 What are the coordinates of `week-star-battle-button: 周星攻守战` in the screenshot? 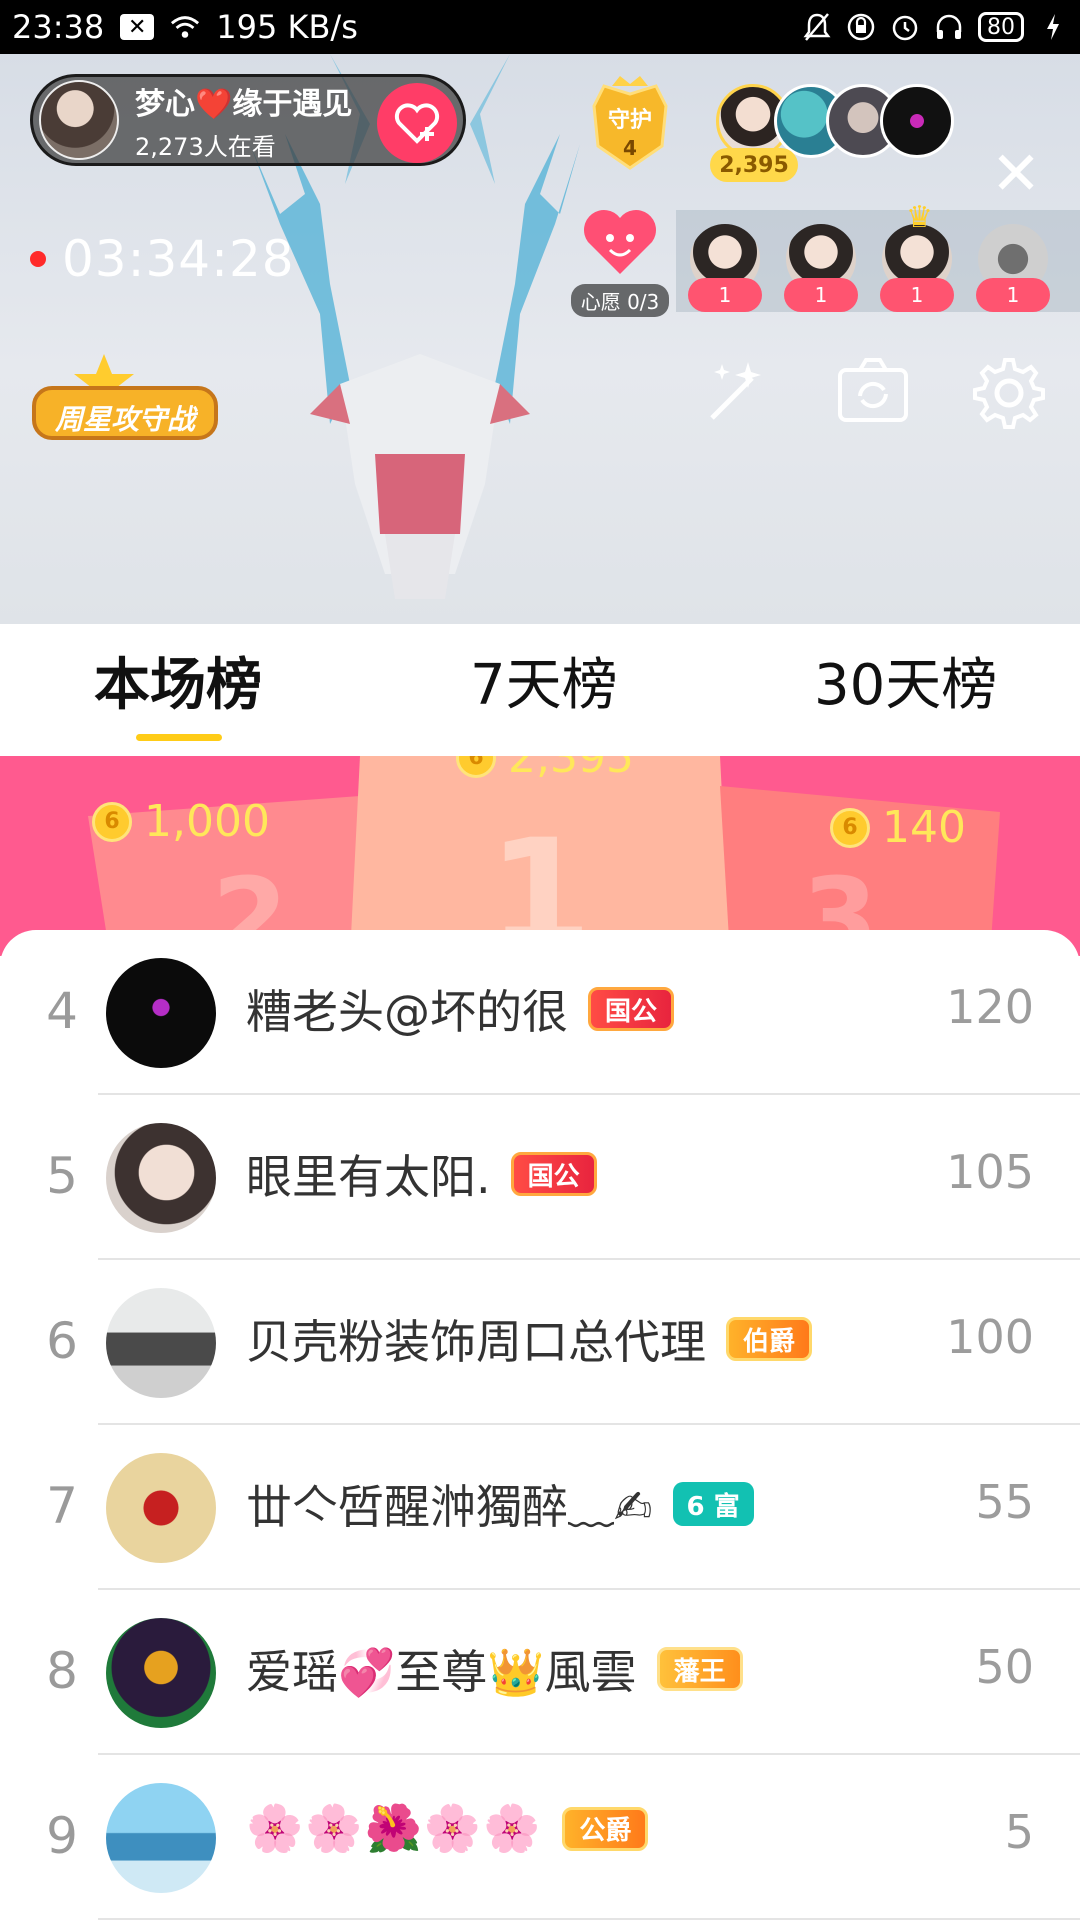 It's located at (125, 396).